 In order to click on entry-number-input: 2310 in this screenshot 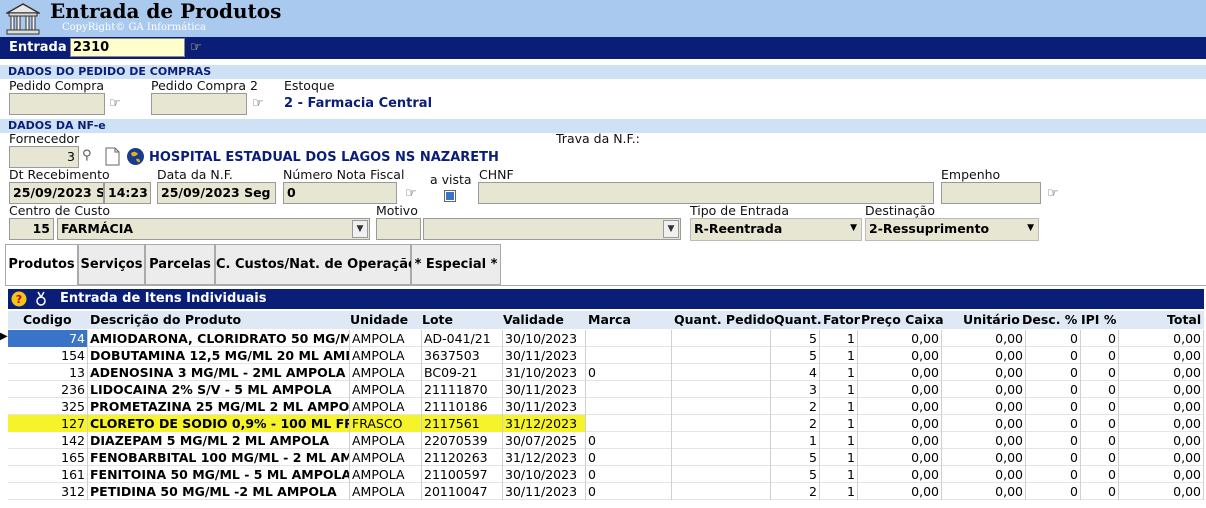, I will do `click(127, 47)`.